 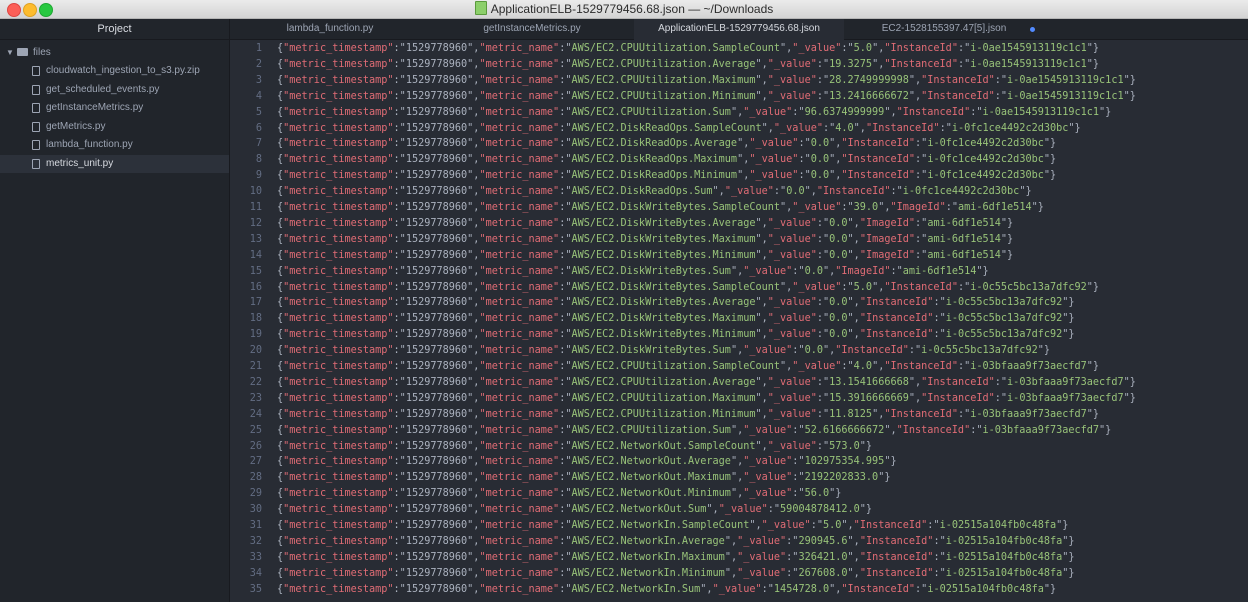 What do you see at coordinates (663, 319) in the screenshot?
I see `json-value: AWS/EC2.DiskWriteBytes.Maximum` at bounding box center [663, 319].